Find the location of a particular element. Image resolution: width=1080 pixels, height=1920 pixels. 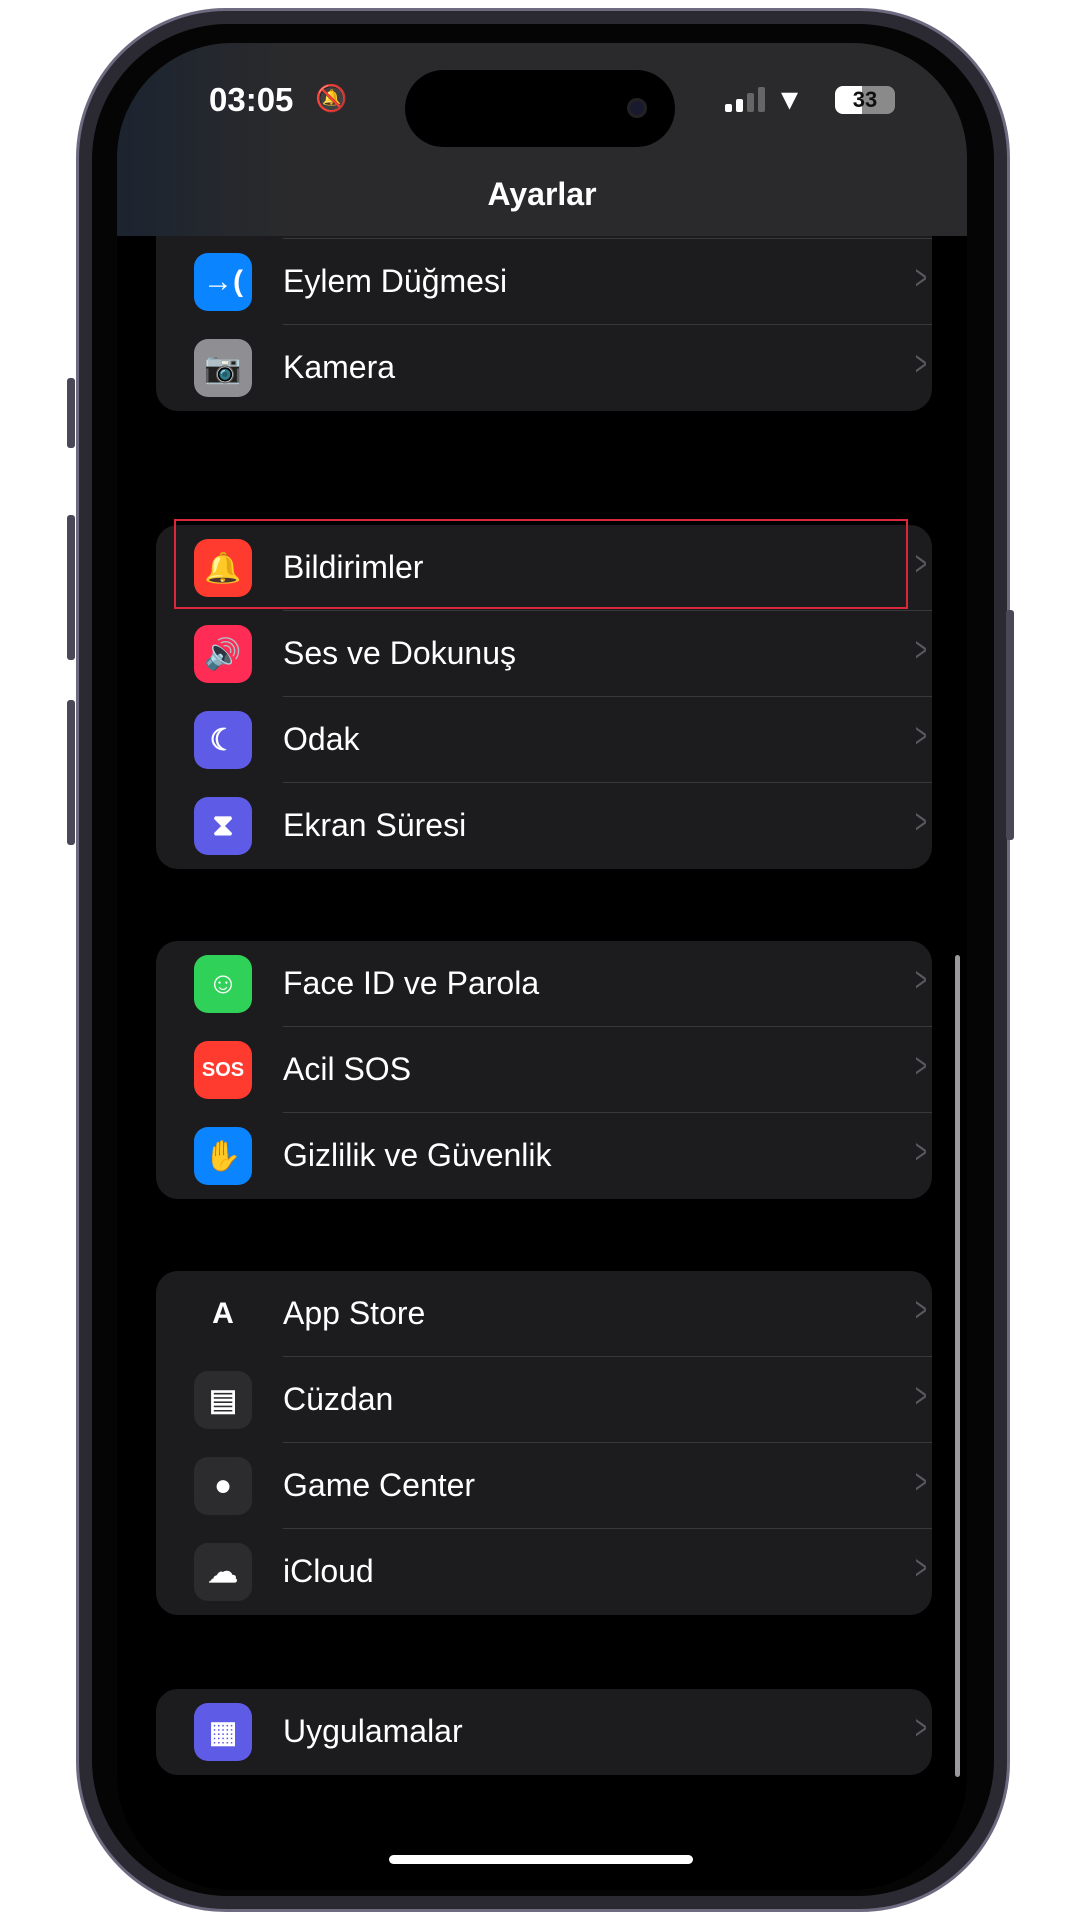

row-label: Eylem Düğmesi is located at coordinates (395, 281).